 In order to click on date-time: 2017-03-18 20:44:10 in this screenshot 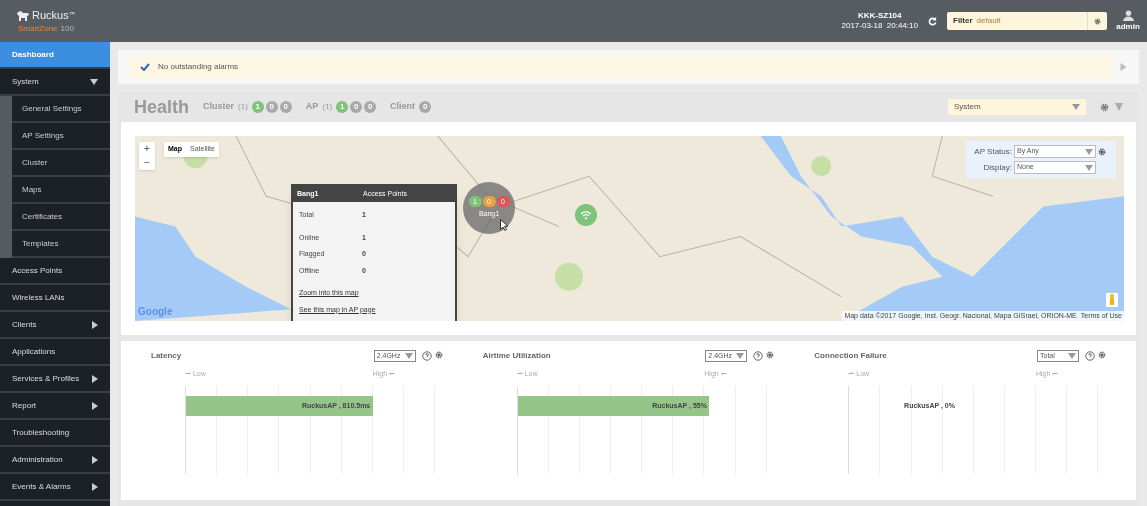, I will do `click(879, 26)`.